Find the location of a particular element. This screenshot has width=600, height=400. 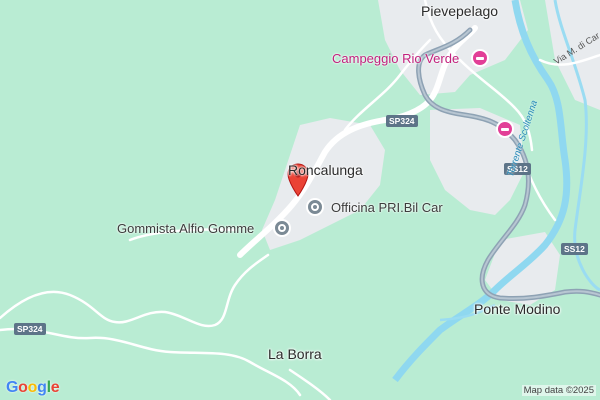

google-logo: Google is located at coordinates (33, 388).